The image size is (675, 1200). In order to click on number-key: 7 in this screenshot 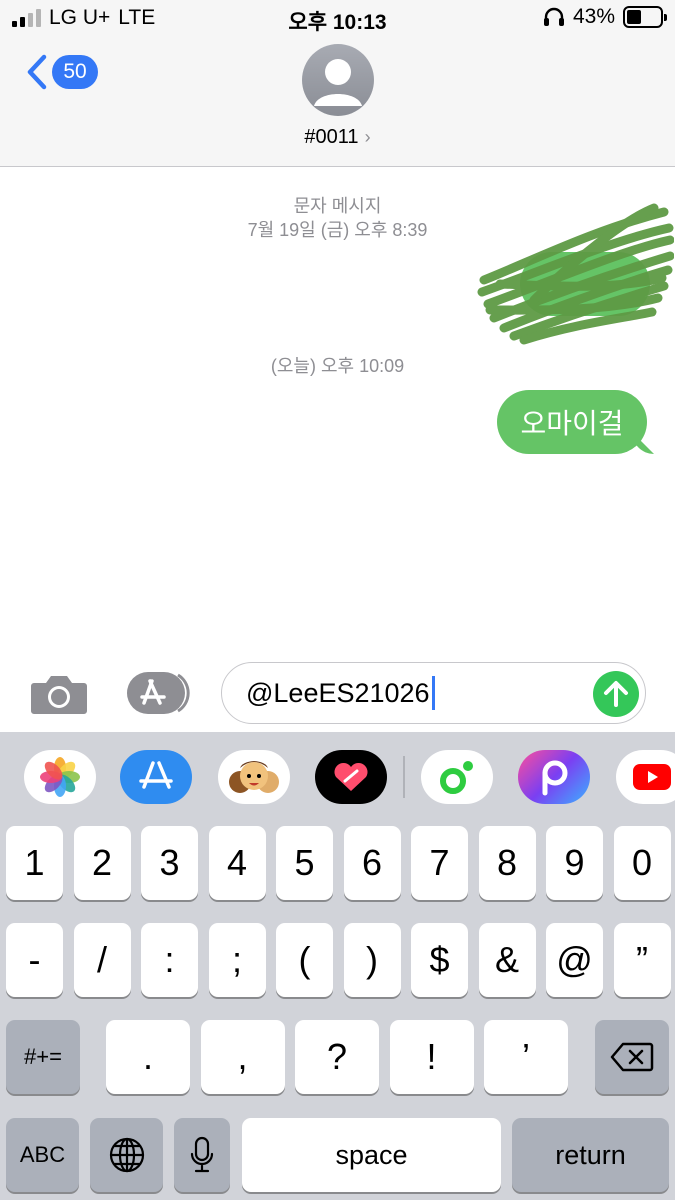, I will do `click(439, 863)`.